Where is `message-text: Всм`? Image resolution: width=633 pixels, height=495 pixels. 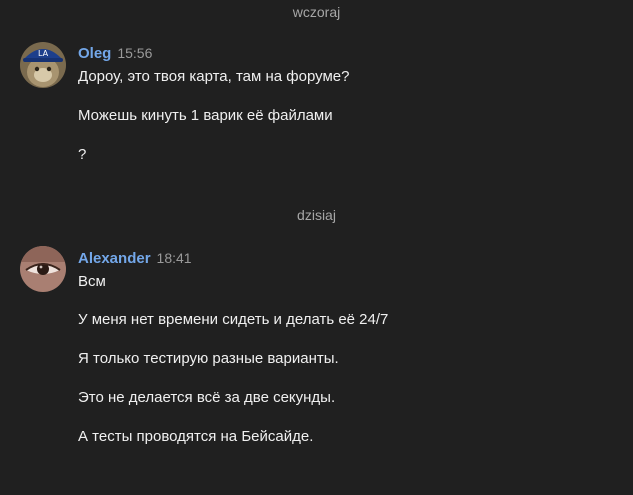 message-text: Всм is located at coordinates (92, 281).